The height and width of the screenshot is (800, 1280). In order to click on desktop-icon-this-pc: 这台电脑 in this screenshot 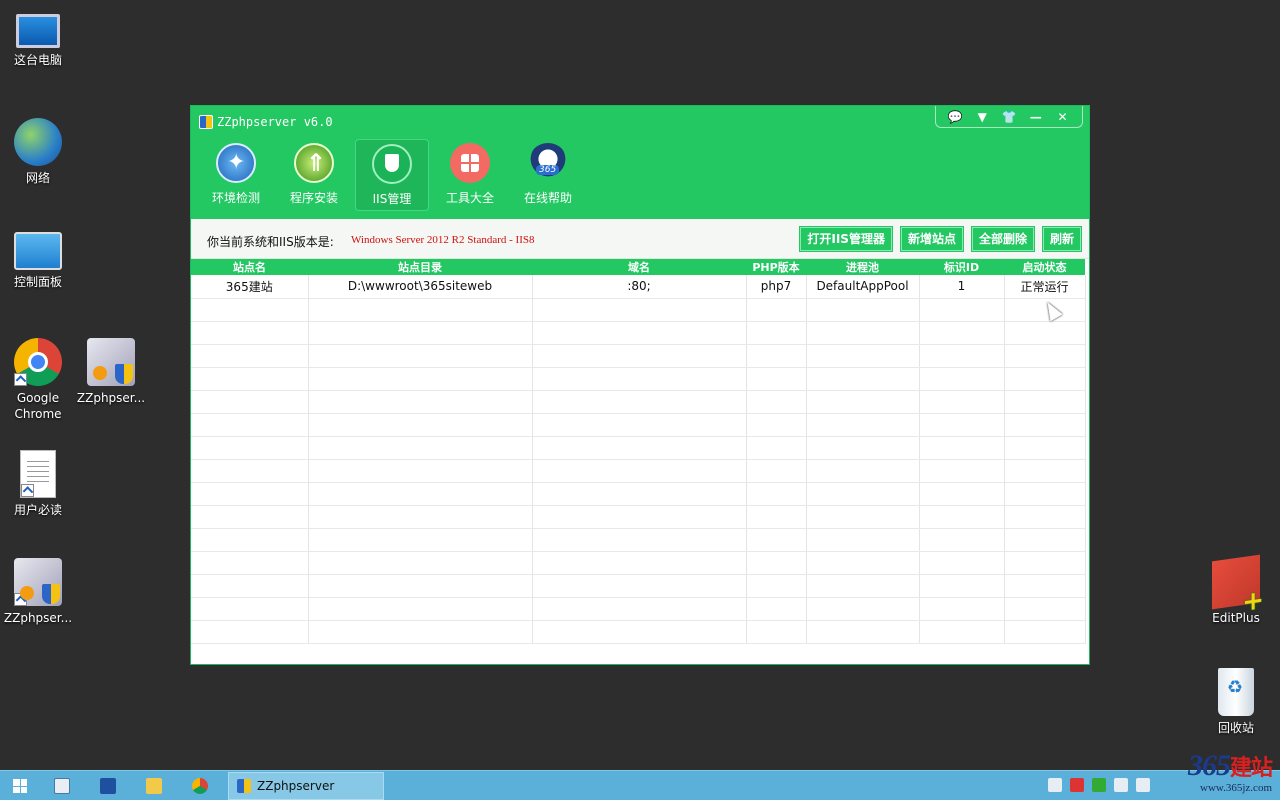, I will do `click(38, 39)`.